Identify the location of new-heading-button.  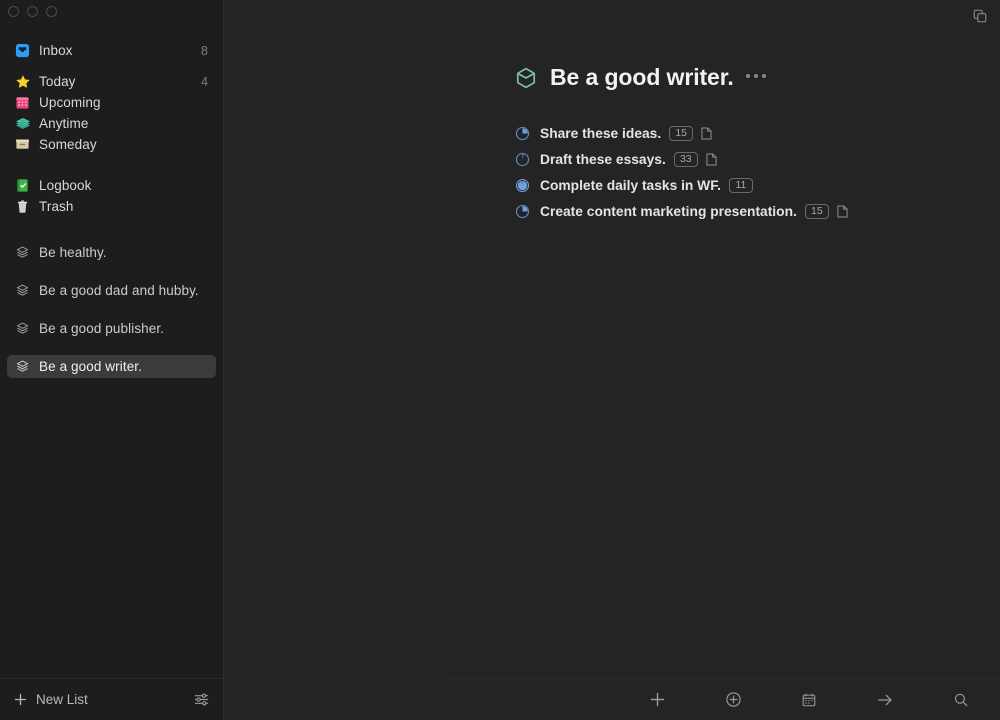
(733, 700).